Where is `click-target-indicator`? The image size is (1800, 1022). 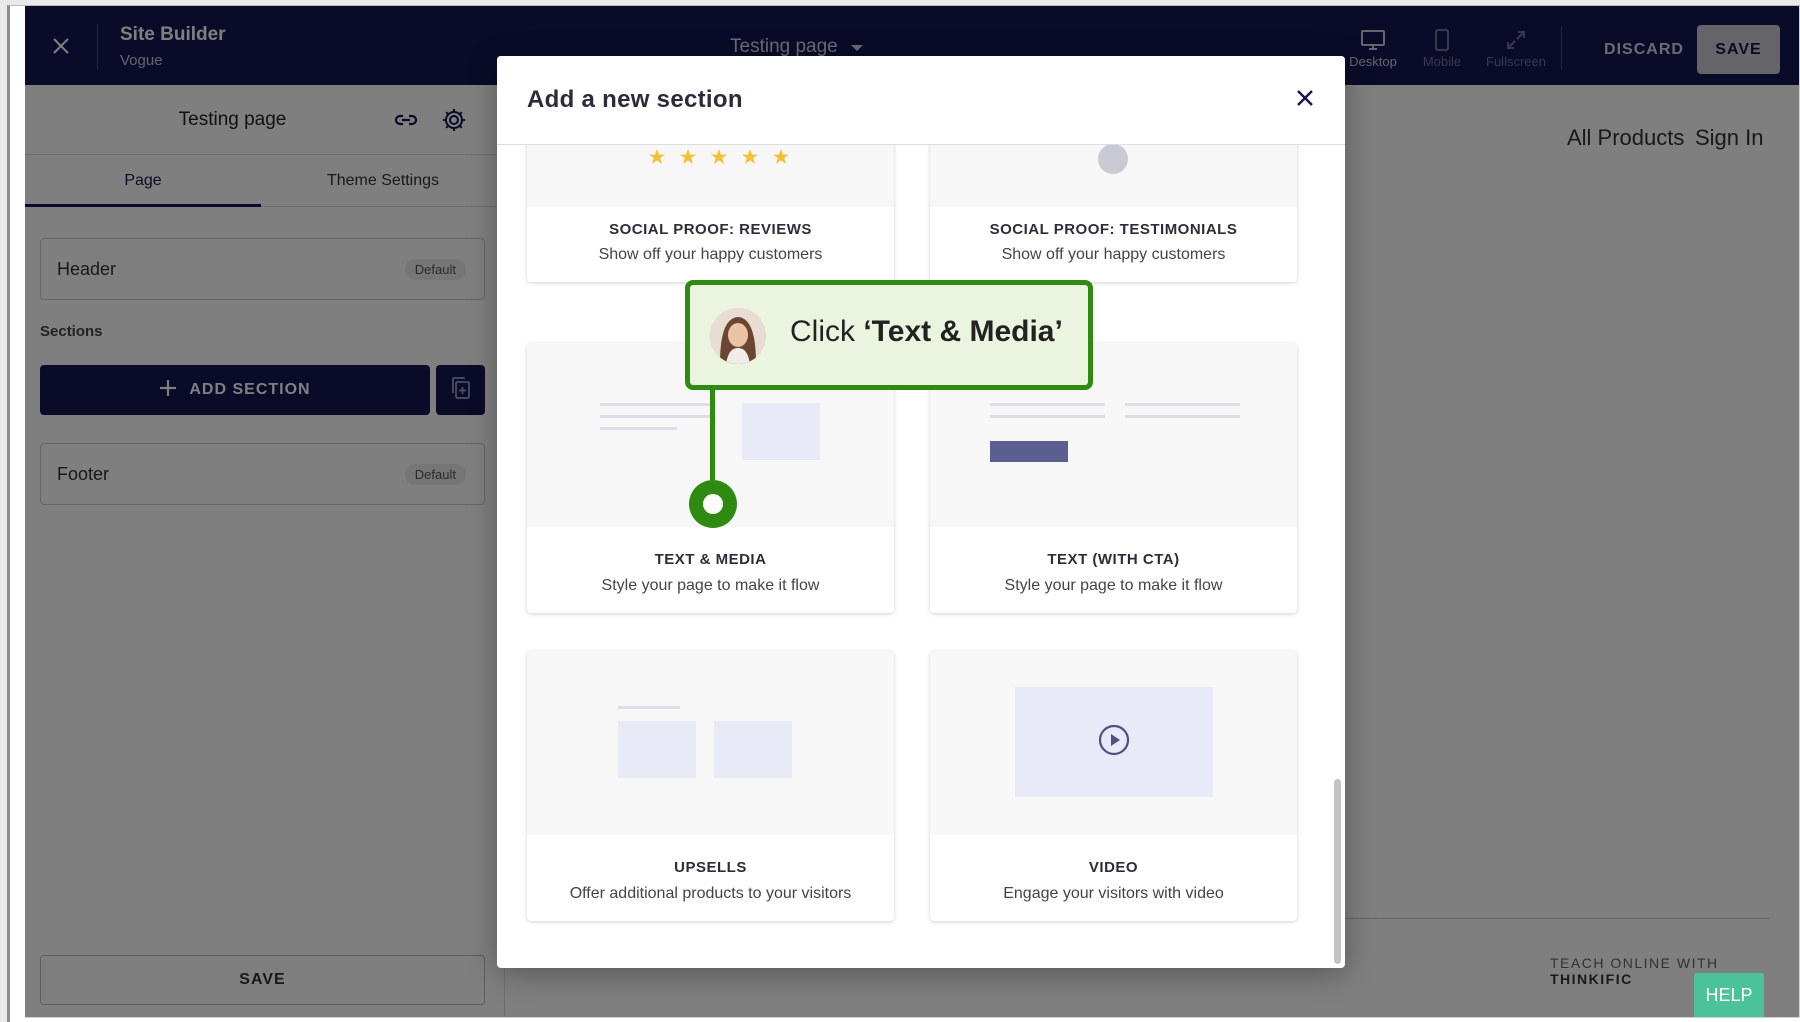 click-target-indicator is located at coordinates (713, 504).